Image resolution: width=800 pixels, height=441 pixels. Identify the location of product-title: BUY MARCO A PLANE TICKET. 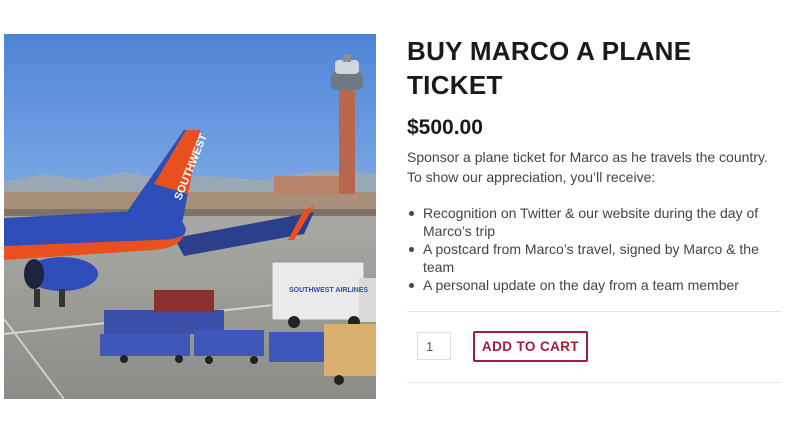
(549, 68).